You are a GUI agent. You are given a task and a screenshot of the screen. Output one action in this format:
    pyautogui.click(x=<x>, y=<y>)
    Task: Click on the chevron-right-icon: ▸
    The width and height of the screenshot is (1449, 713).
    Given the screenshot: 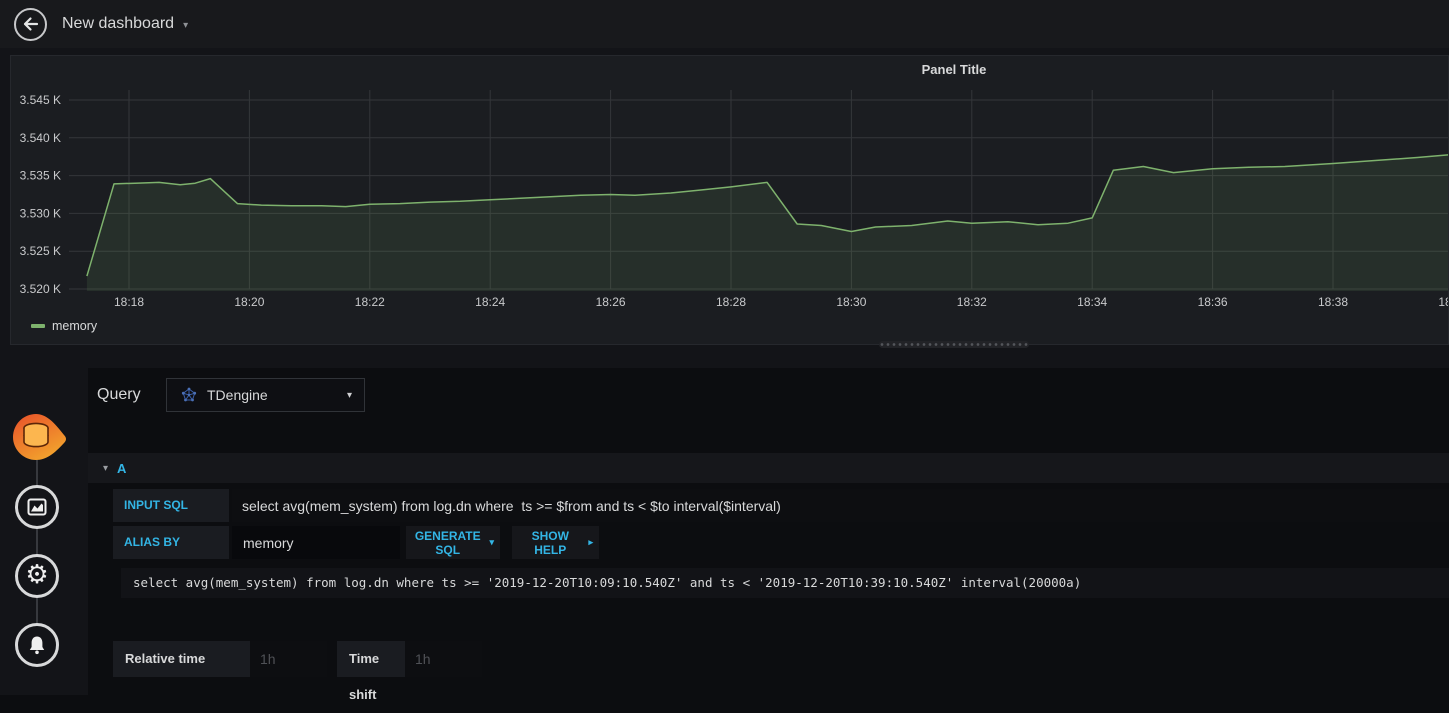 What is the action you would take?
    pyautogui.click(x=590, y=542)
    